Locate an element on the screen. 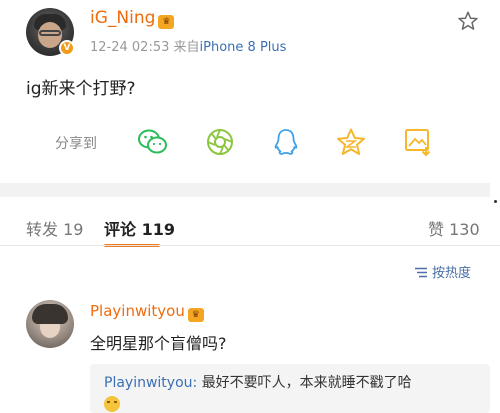  section-divider is located at coordinates (245, 190).